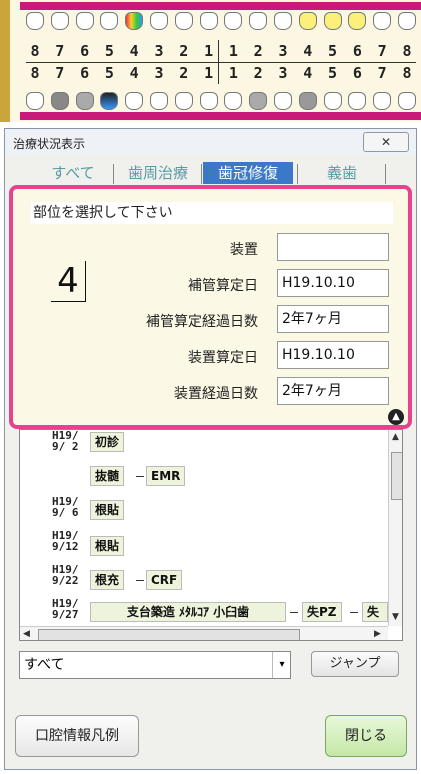 Image resolution: width=421 pixels, height=774 pixels. What do you see at coordinates (107, 442) in the screenshot?
I see `history-item: 初診` at bounding box center [107, 442].